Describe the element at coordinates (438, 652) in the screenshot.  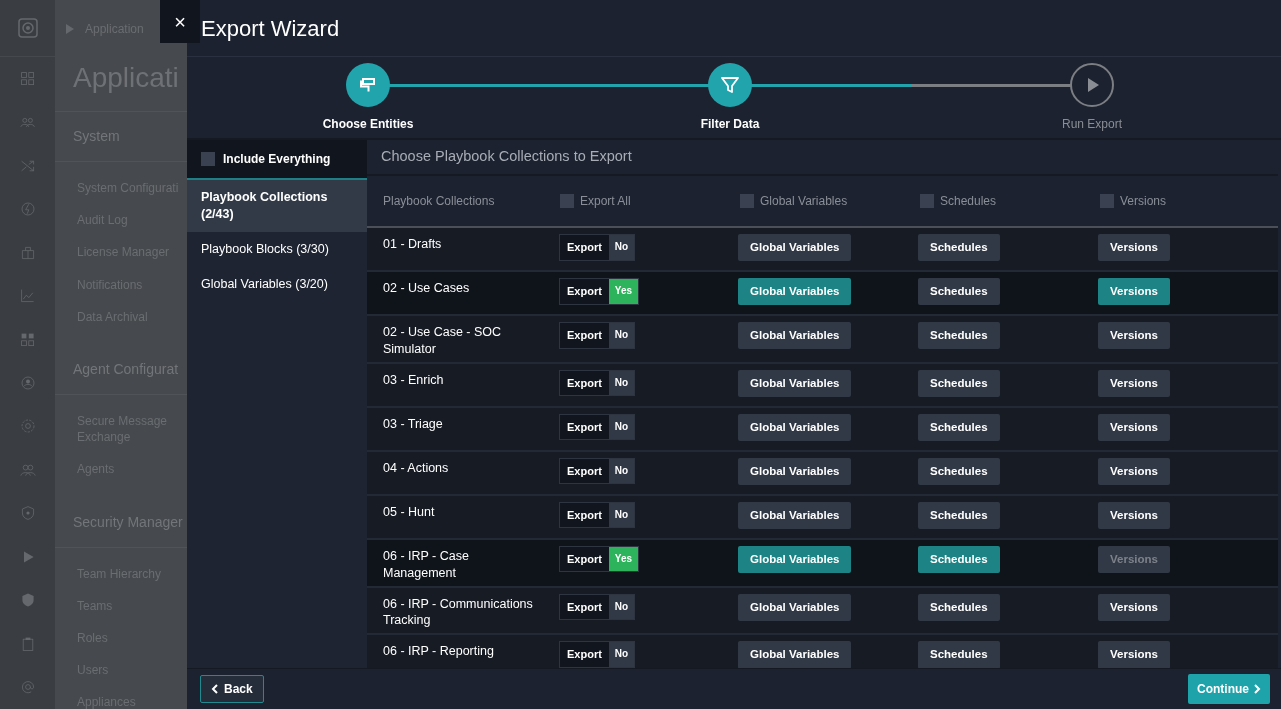
I see `collection-name: 06 - IRP - Reporting` at that location.